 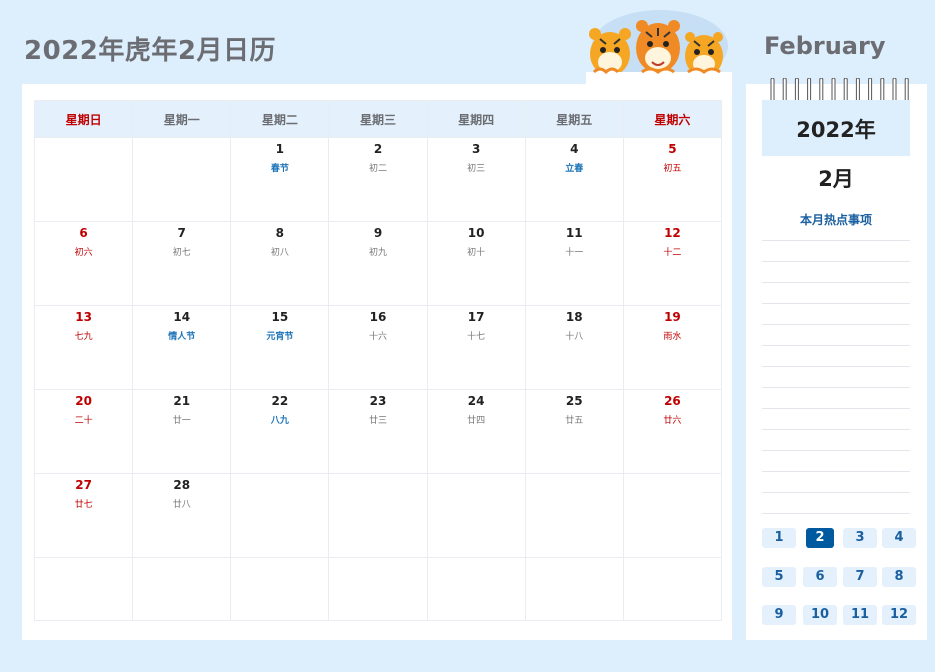 I want to click on day-number: 18, so click(x=574, y=317).